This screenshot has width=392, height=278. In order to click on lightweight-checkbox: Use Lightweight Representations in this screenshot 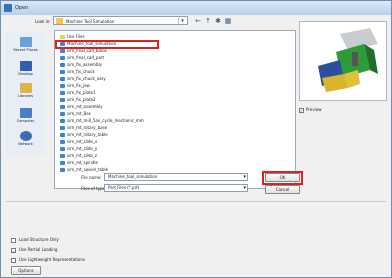, I will do `click(48, 260)`.